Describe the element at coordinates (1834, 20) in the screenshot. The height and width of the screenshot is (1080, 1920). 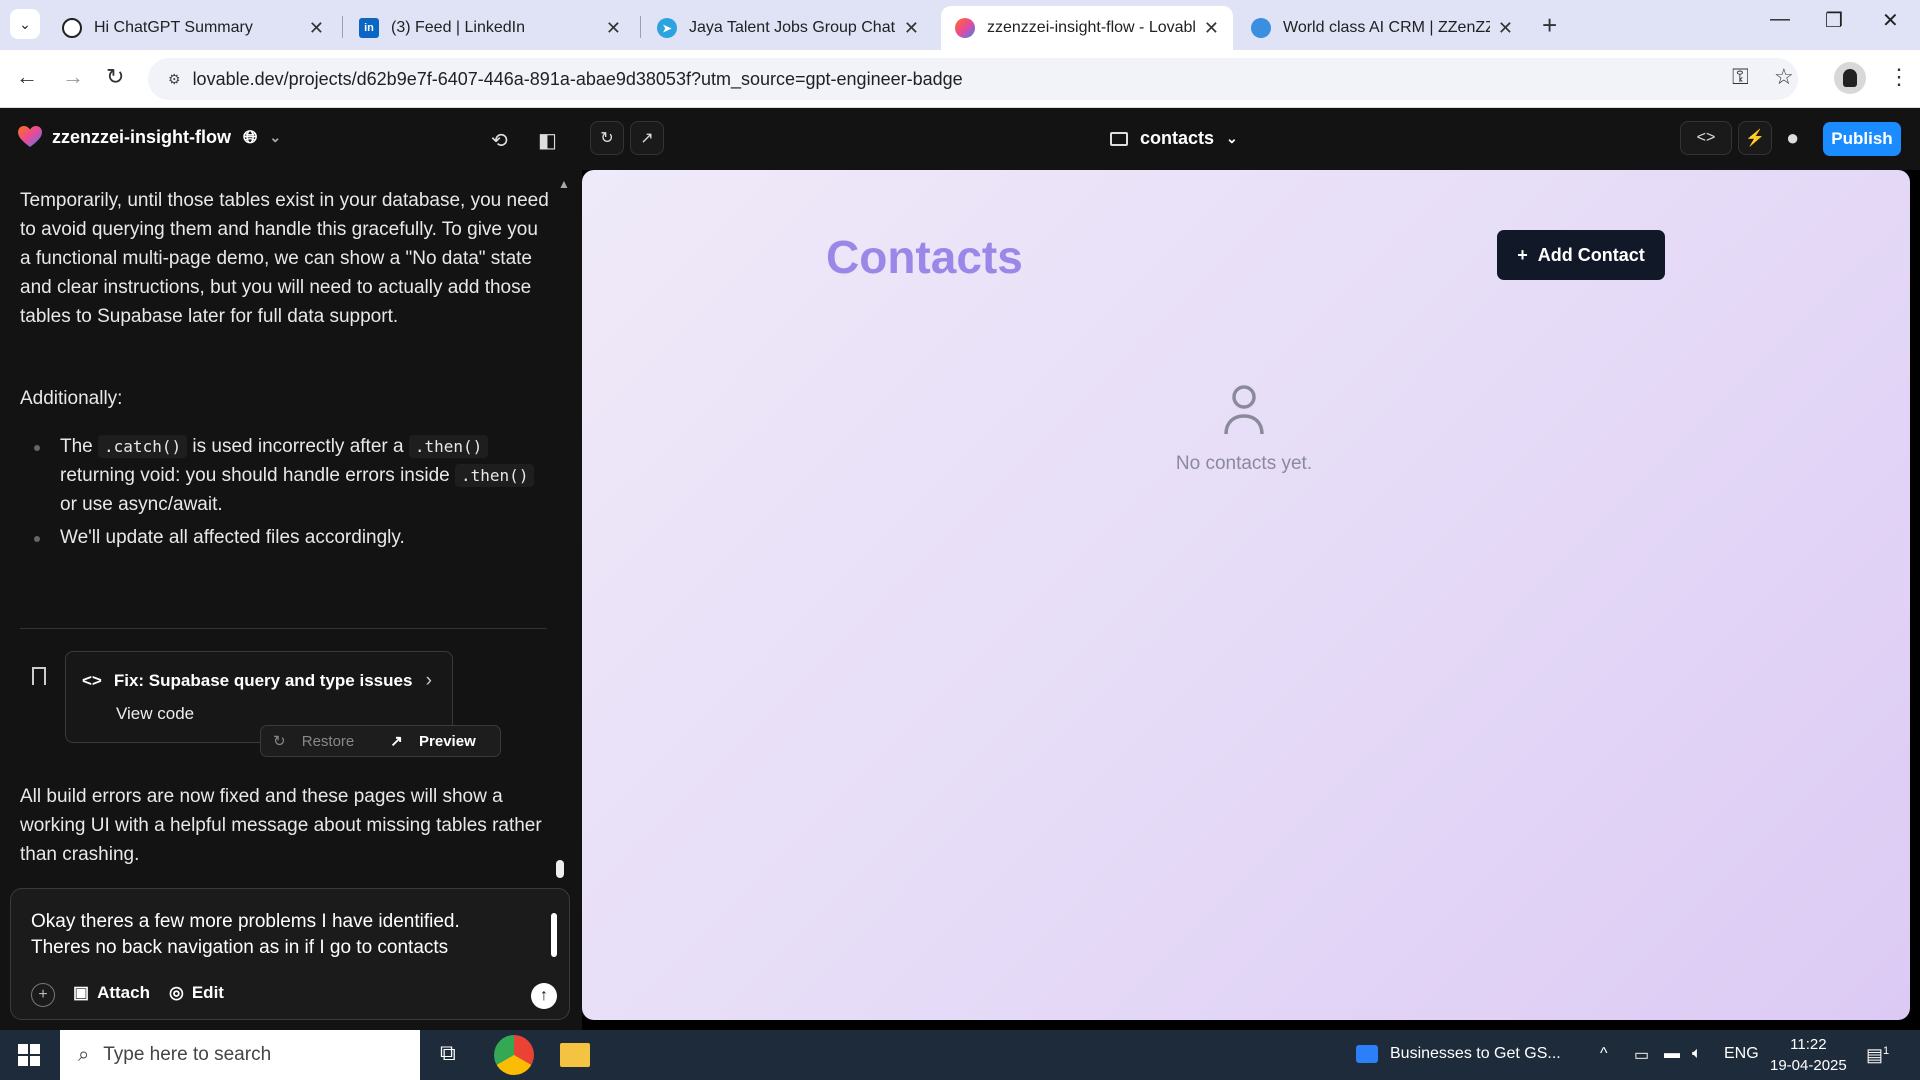
I see `restore-window-button: ❐` at that location.